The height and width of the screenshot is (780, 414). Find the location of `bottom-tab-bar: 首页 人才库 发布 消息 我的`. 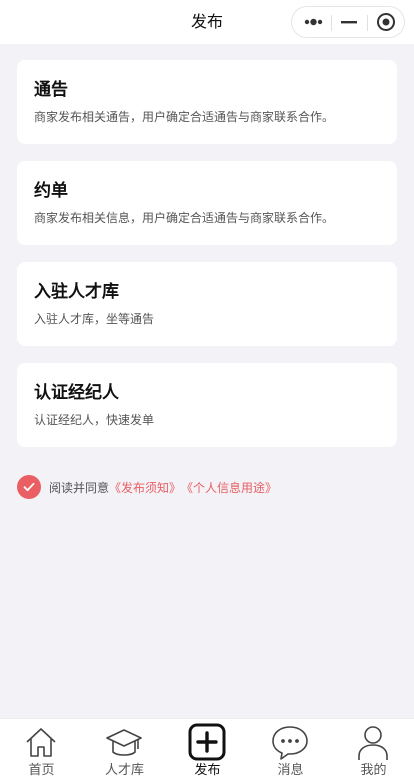

bottom-tab-bar: 首页 人才库 发布 消息 我的 is located at coordinates (207, 749).